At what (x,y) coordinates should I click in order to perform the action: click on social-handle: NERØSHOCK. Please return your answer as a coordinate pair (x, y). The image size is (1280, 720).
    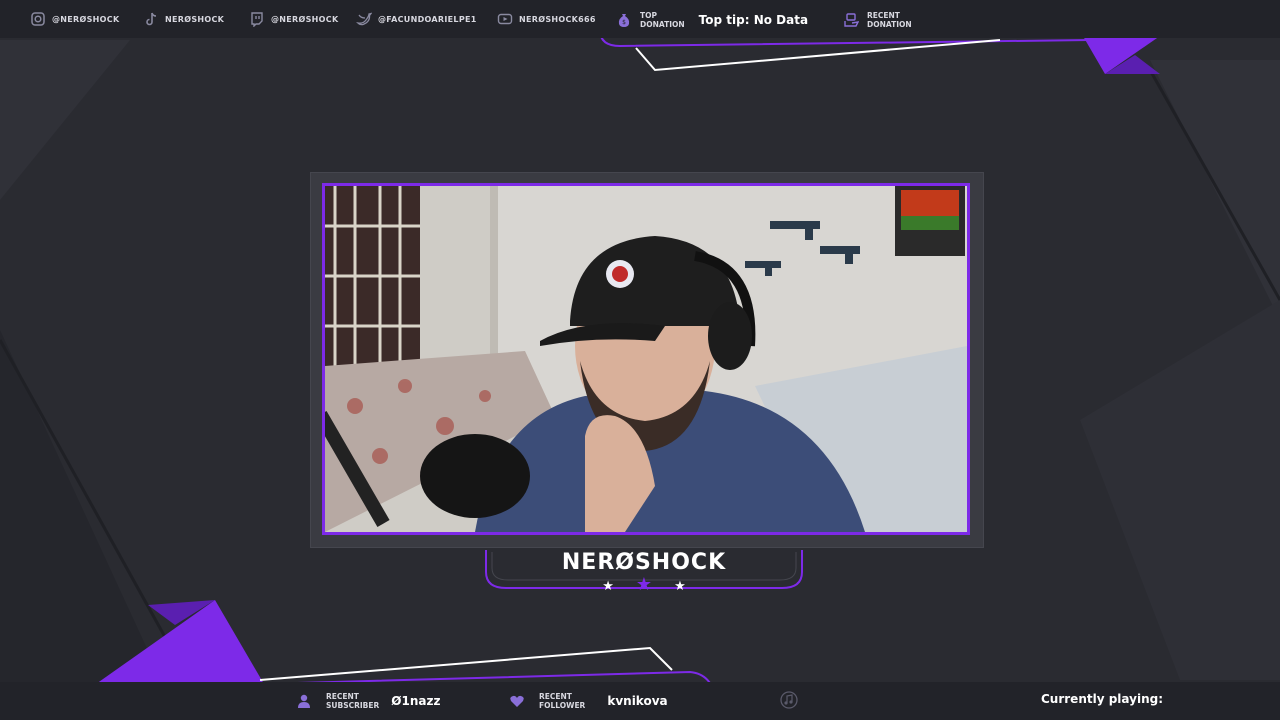
    Looking at the image, I should click on (195, 19).